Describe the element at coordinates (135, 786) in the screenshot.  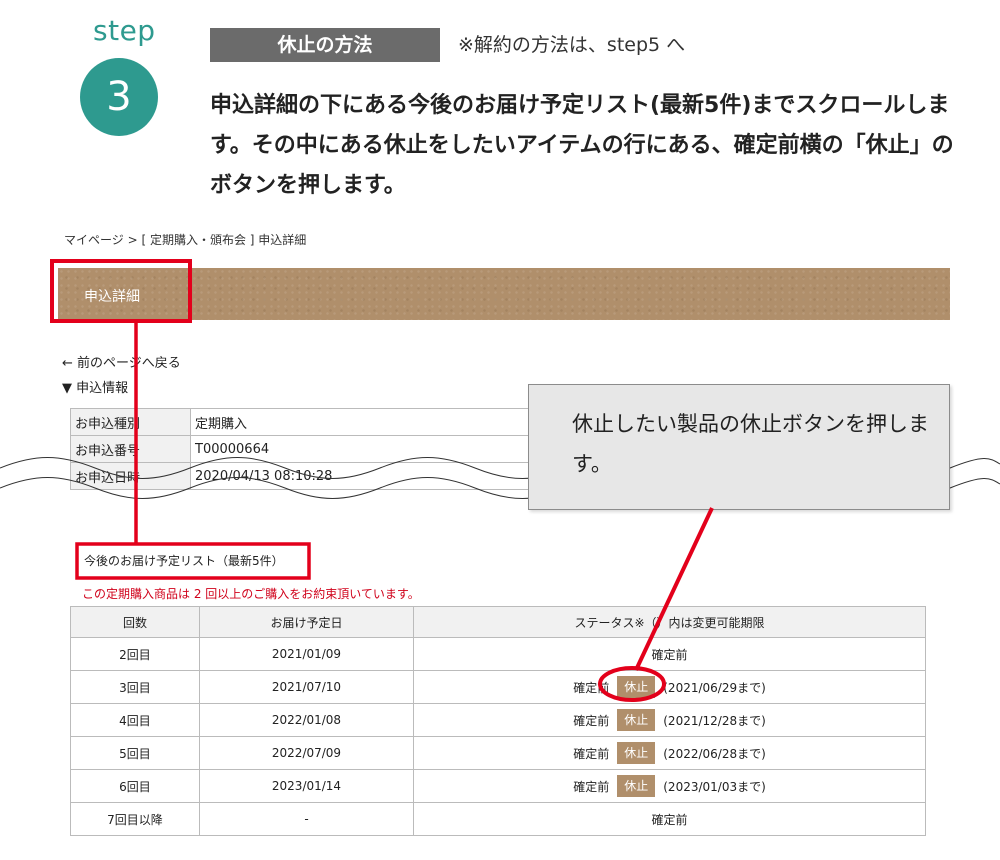
I see `delivery-count: 6回目` at that location.